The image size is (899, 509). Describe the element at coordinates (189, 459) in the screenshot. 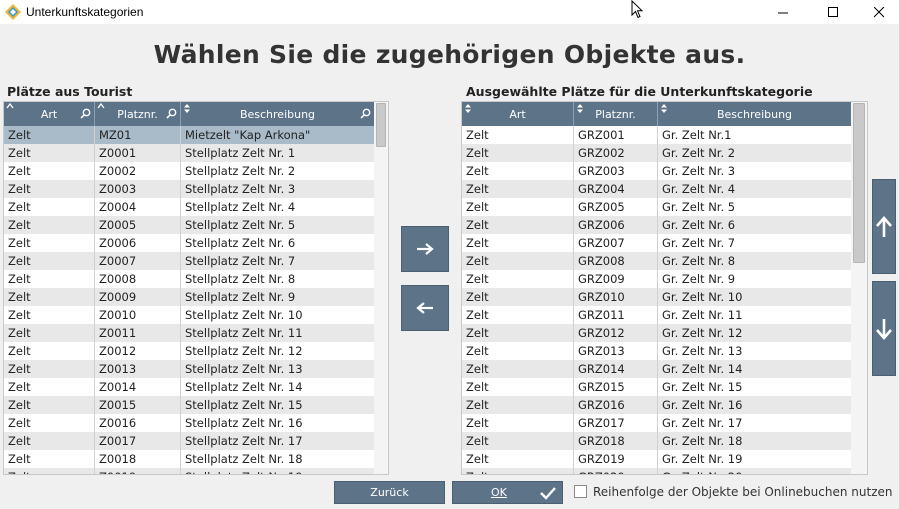

I see `table-row: Zelt Z0018 Stellplatz Zelt Nr. 18` at that location.